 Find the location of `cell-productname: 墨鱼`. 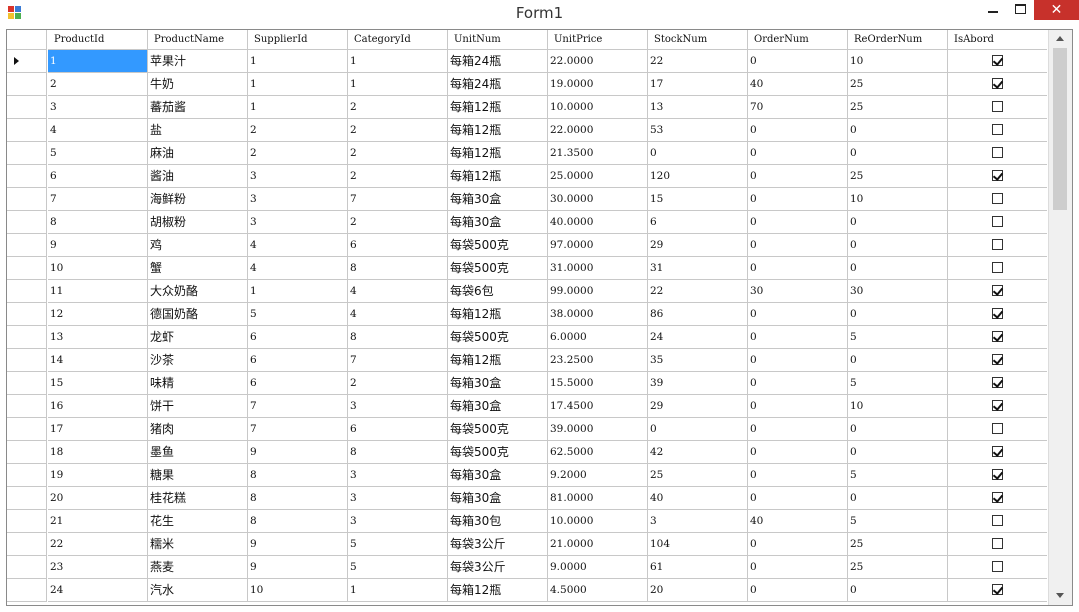

cell-productname: 墨鱼 is located at coordinates (198, 452).